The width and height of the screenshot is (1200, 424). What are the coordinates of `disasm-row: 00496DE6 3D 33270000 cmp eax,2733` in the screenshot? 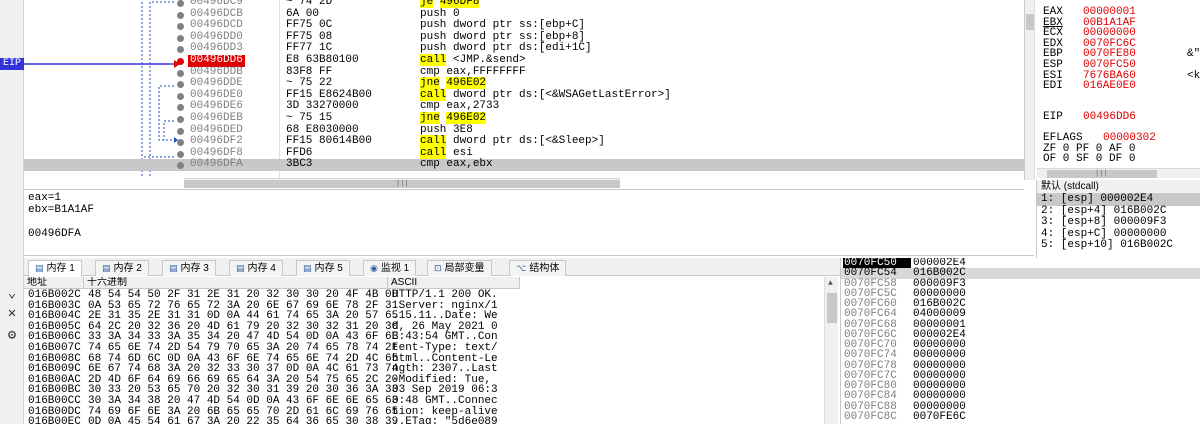 It's located at (524, 107).